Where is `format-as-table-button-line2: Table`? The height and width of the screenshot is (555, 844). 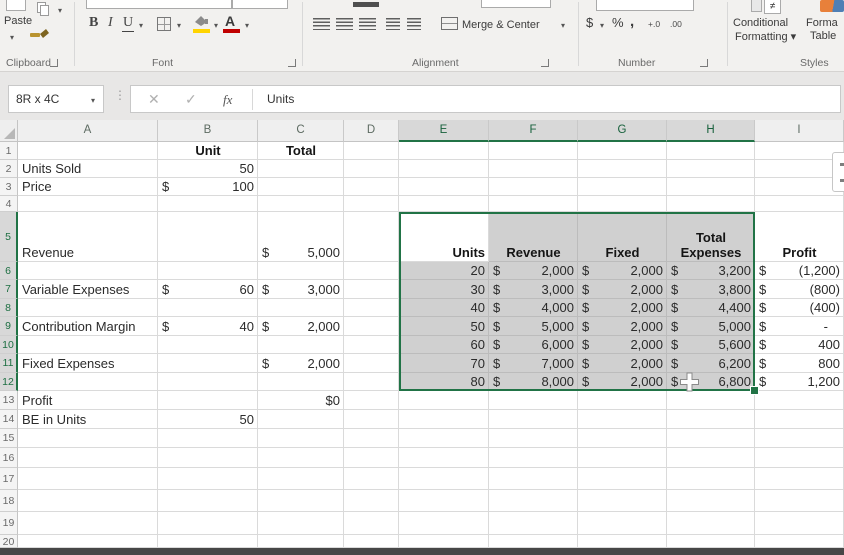 format-as-table-button-line2: Table is located at coordinates (823, 36).